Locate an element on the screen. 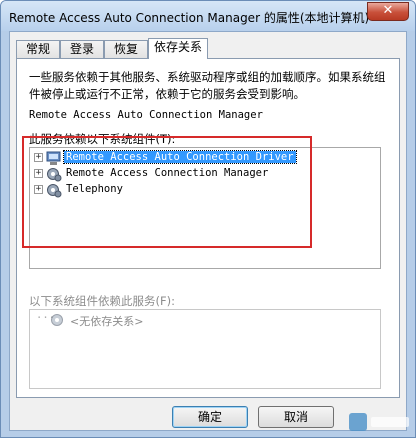 The width and height of the screenshot is (416, 438). close-icon: ✕ is located at coordinates (388, 10).